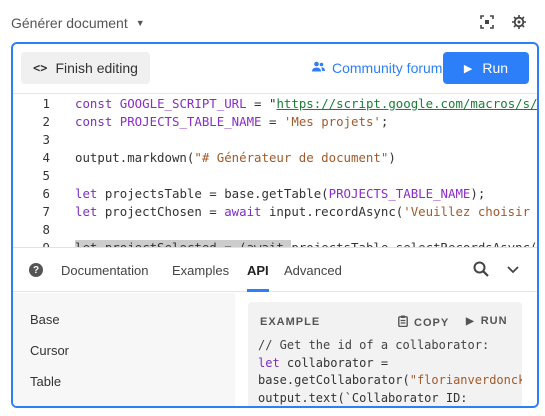  Describe the element at coordinates (318, 68) in the screenshot. I see `users-icon` at that location.